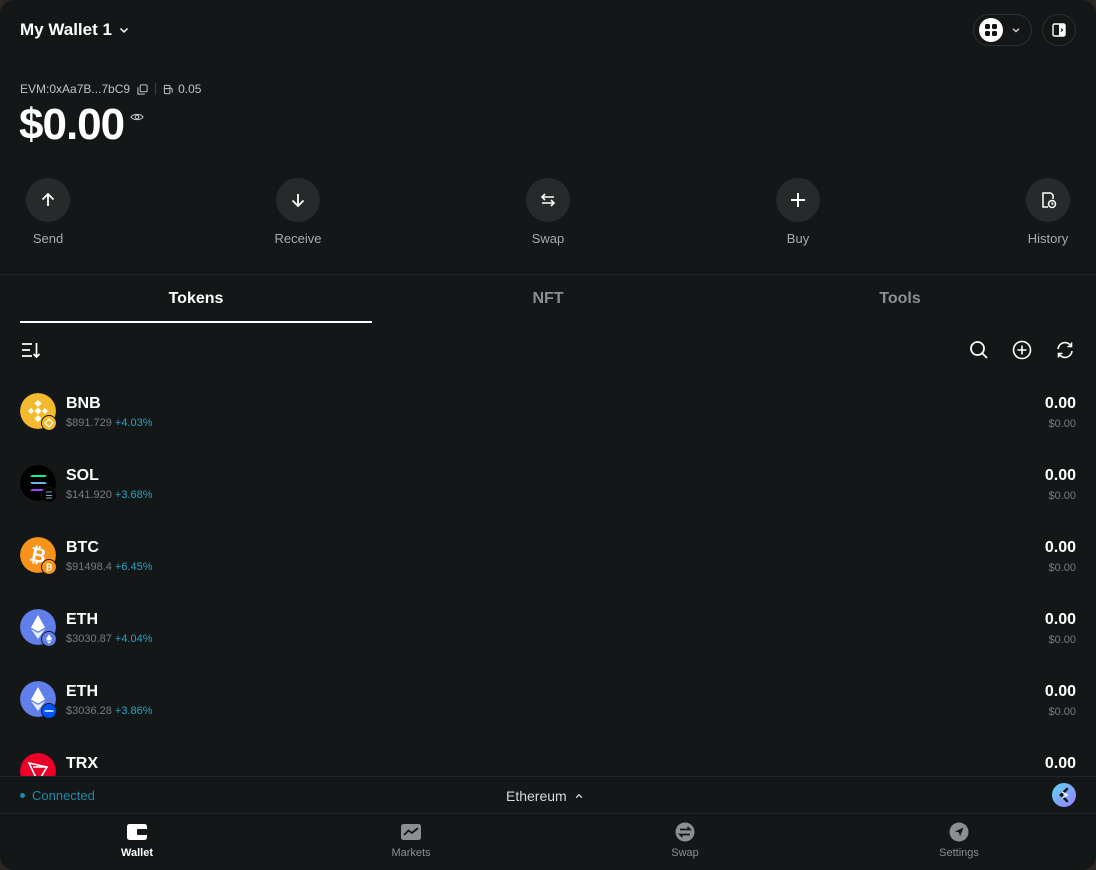 The height and width of the screenshot is (870, 1096). I want to click on gas-pump-icon, so click(168, 89).